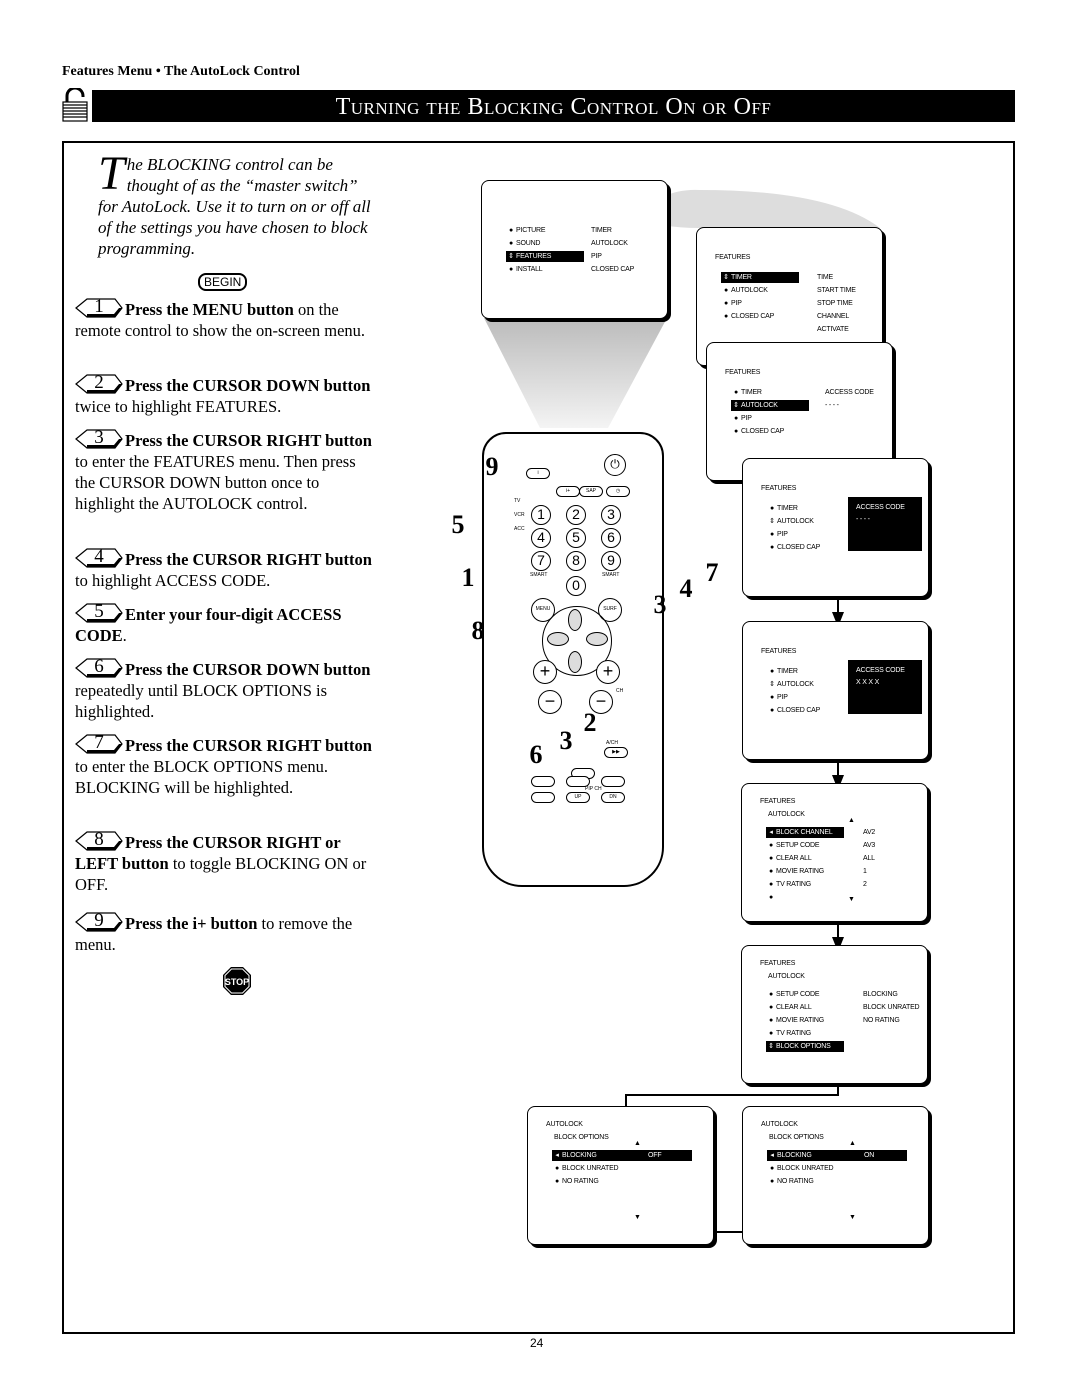 Image resolution: width=1080 pixels, height=1397 pixels. I want to click on power-button: ⏻, so click(615, 465).